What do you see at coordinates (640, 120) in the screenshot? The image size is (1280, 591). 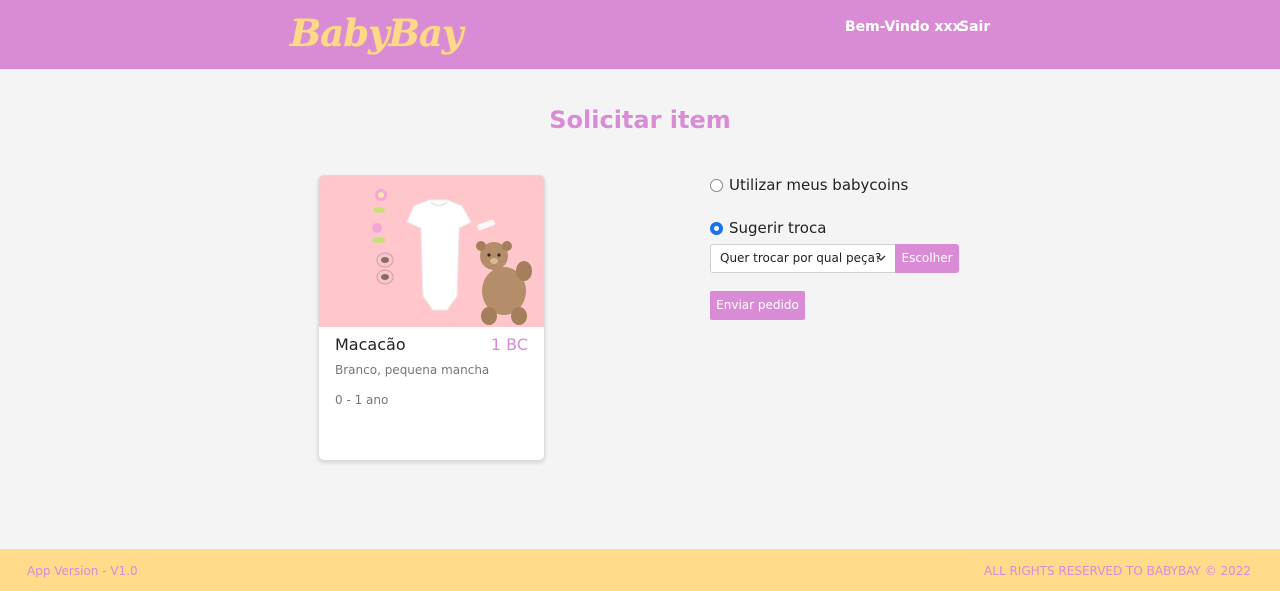 I see `page-title: Solicitar item` at bounding box center [640, 120].